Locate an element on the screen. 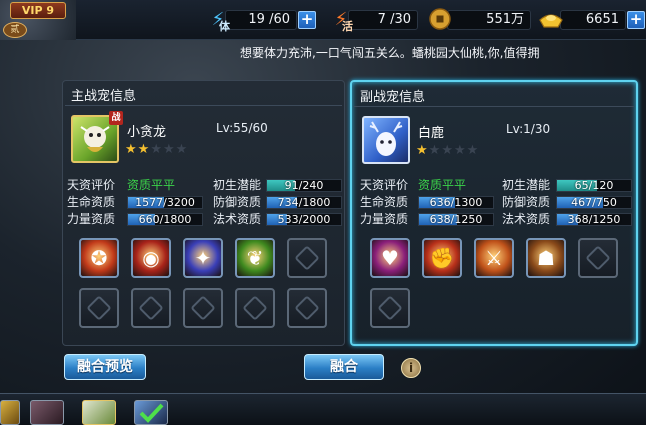 Image resolution: width=646 pixels, height=425 pixels. stamina-tag: 体 is located at coordinates (224, 26).